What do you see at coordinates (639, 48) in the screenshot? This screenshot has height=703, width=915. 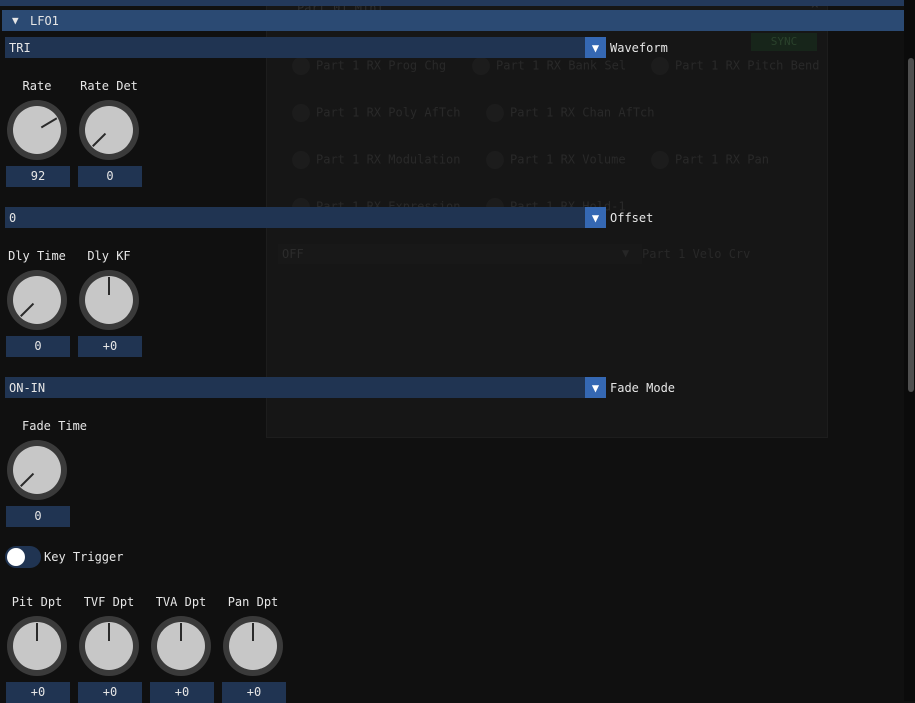 I see `waveform-label: Waveform` at bounding box center [639, 48].